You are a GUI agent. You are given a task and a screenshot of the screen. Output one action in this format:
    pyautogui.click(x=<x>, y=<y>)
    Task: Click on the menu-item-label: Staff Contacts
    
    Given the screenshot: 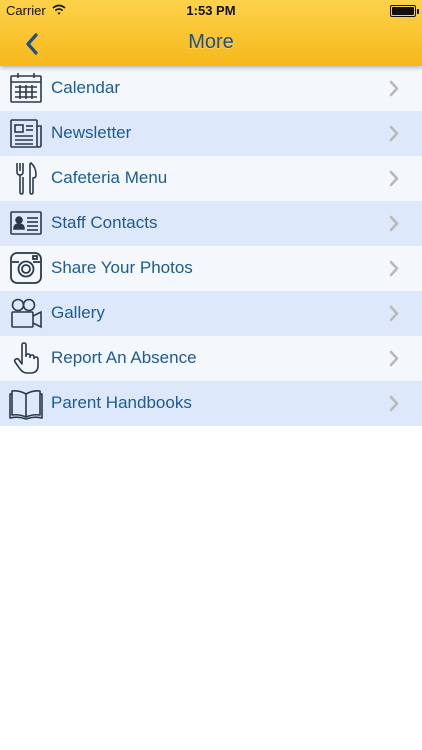 What is the action you would take?
    pyautogui.click(x=104, y=222)
    